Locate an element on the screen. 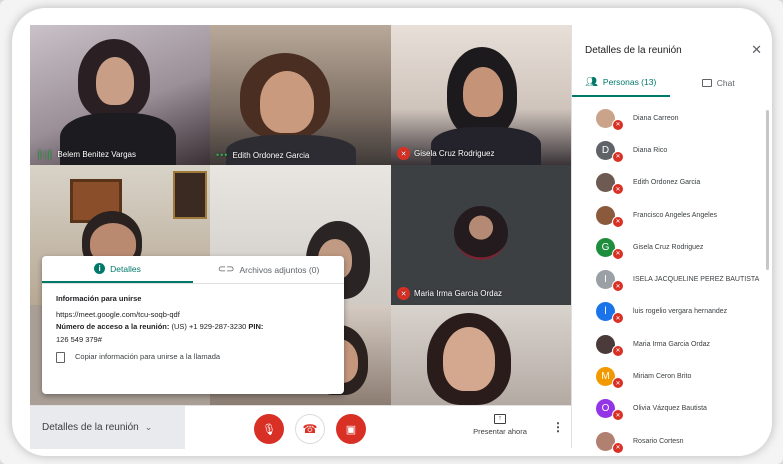 This screenshot has height=464, width=783. tile-name-label: ✕ Maria Irma Garcia Ordaz is located at coordinates (449, 293).